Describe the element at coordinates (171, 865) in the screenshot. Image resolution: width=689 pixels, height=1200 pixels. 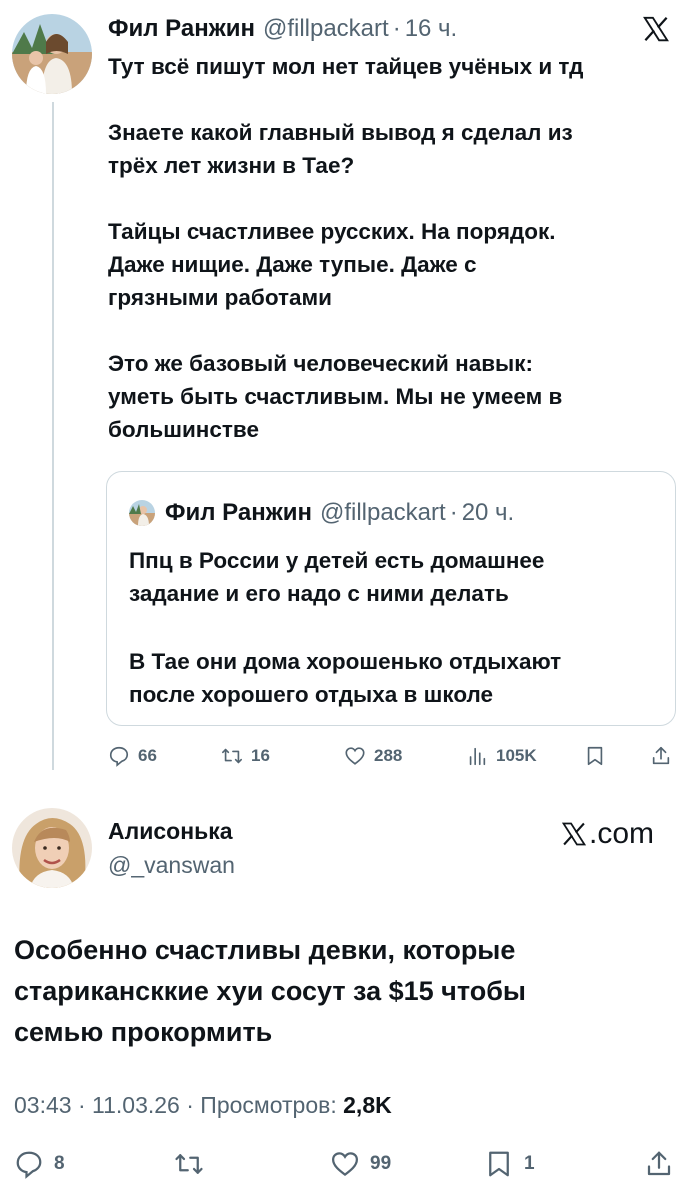
I see `reply-author-handle: @_vanswan` at that location.